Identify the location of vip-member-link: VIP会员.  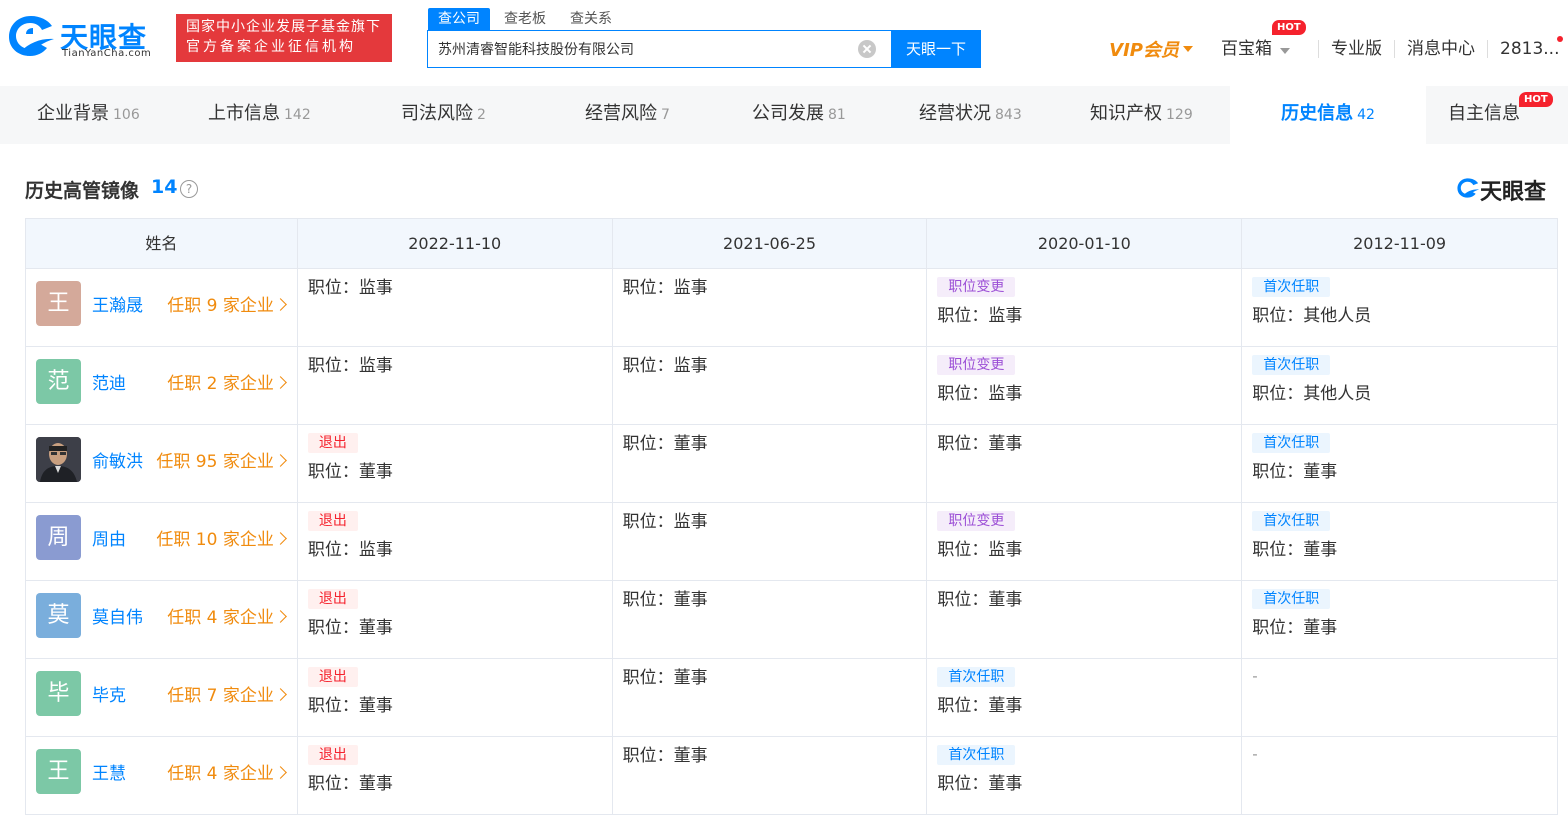
(1144, 49).